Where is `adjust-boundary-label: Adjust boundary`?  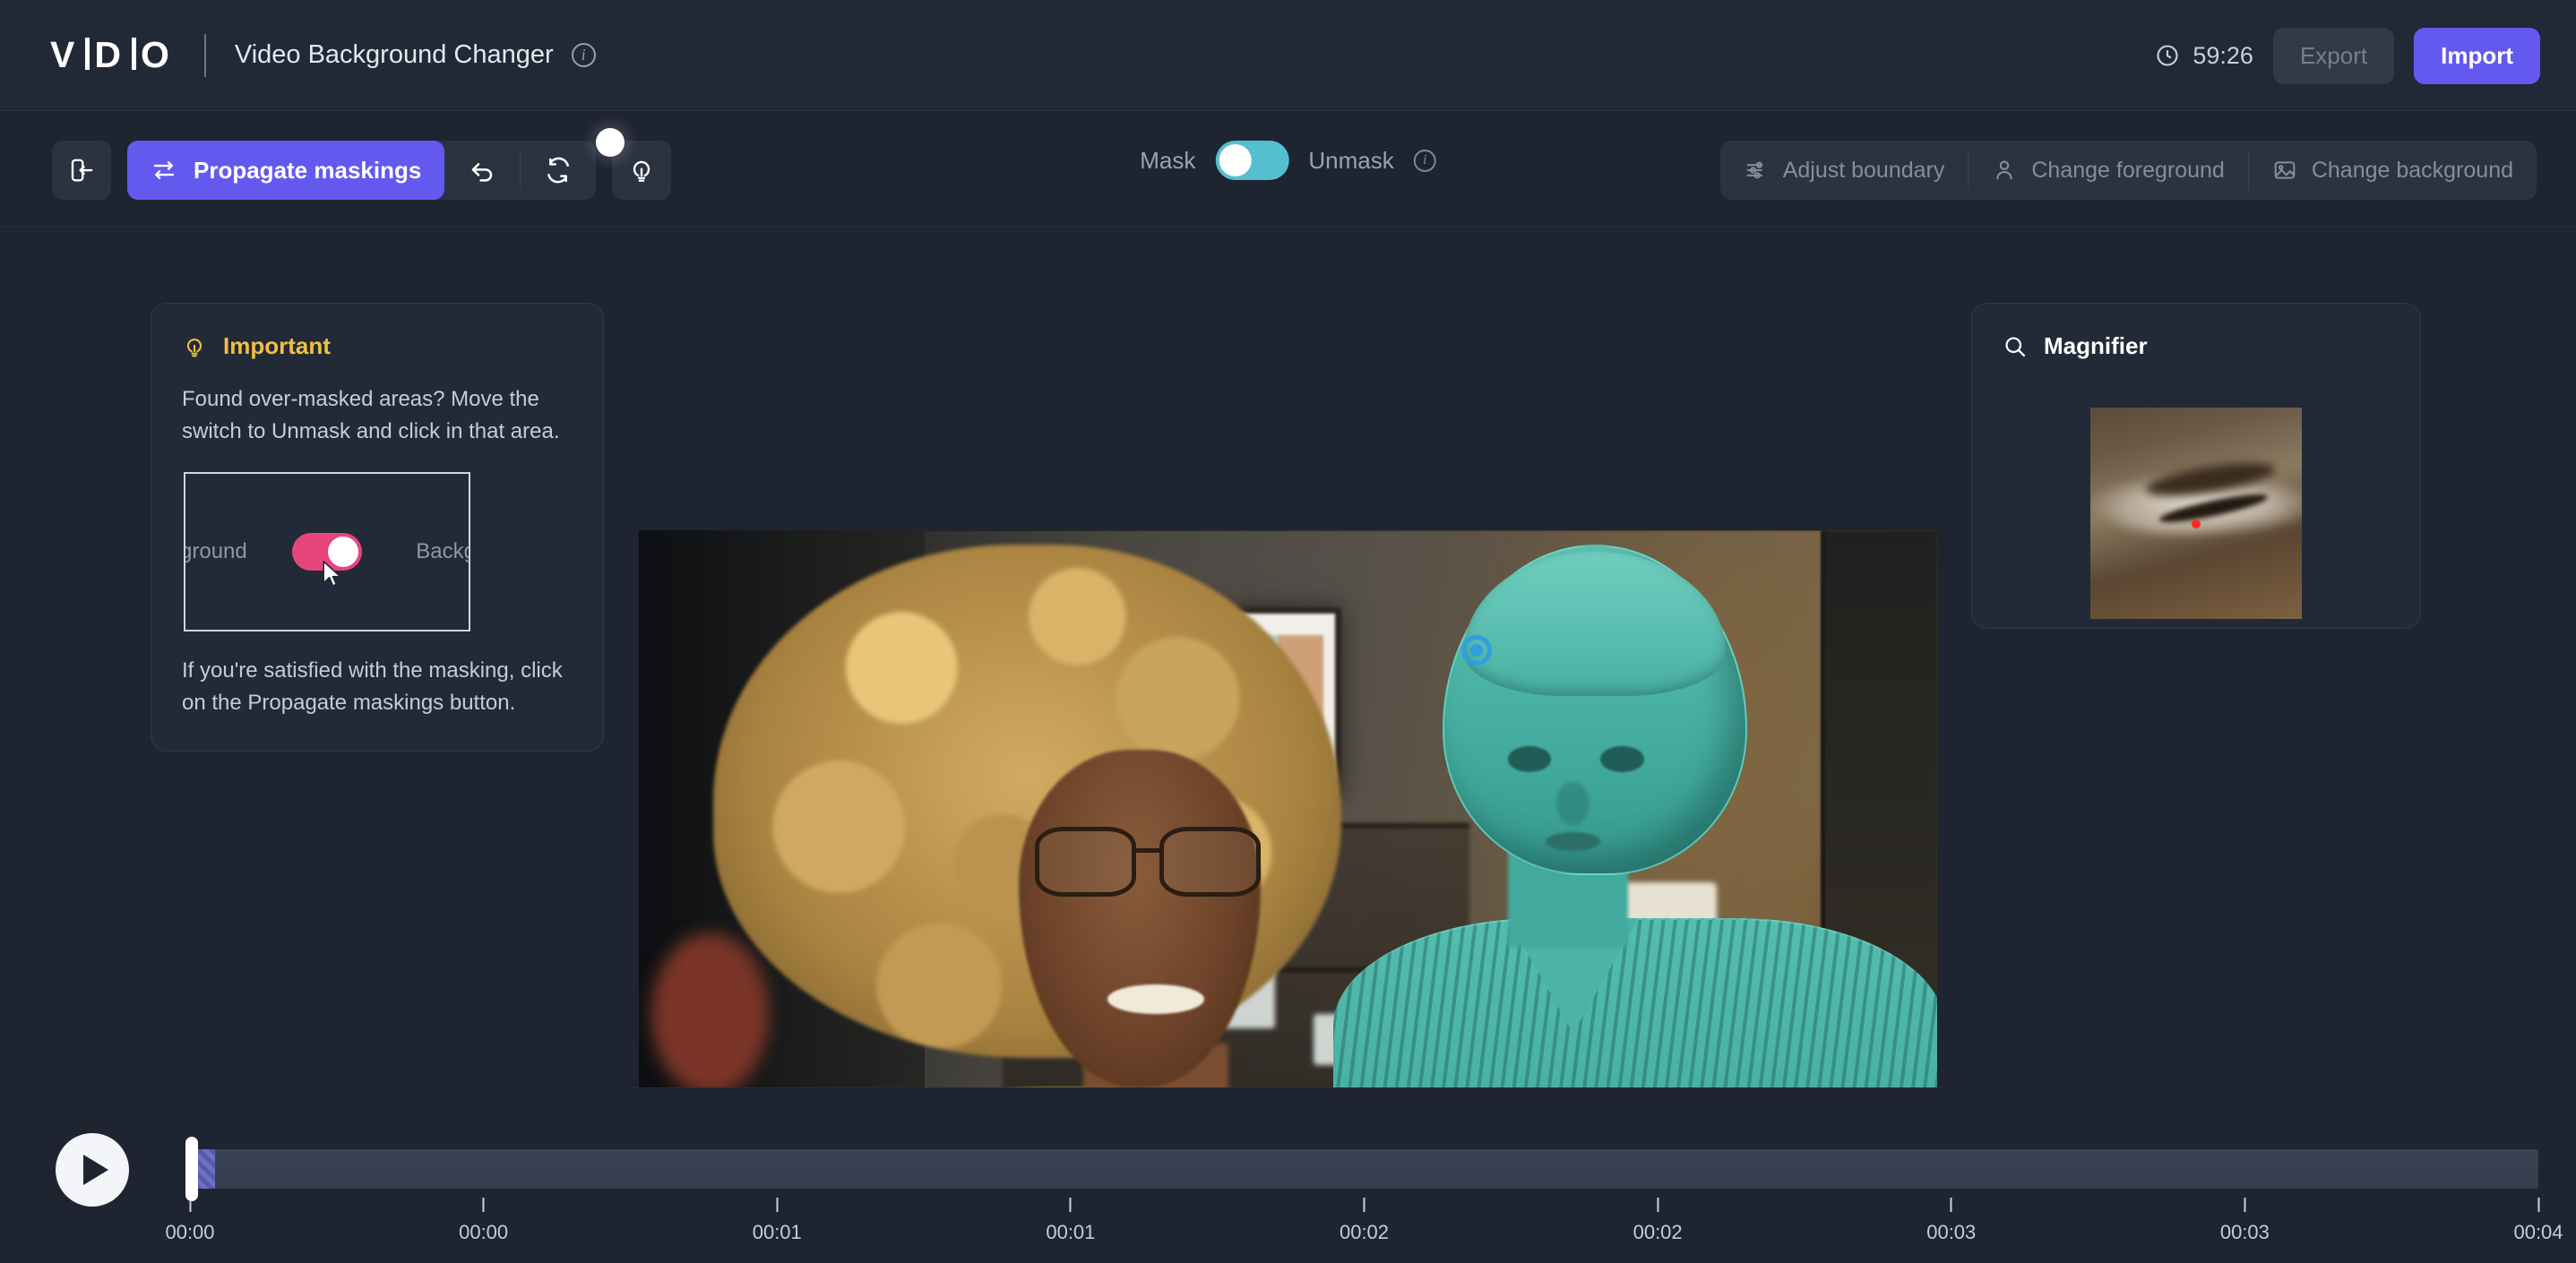
adjust-boundary-label: Adjust boundary is located at coordinates (1864, 170).